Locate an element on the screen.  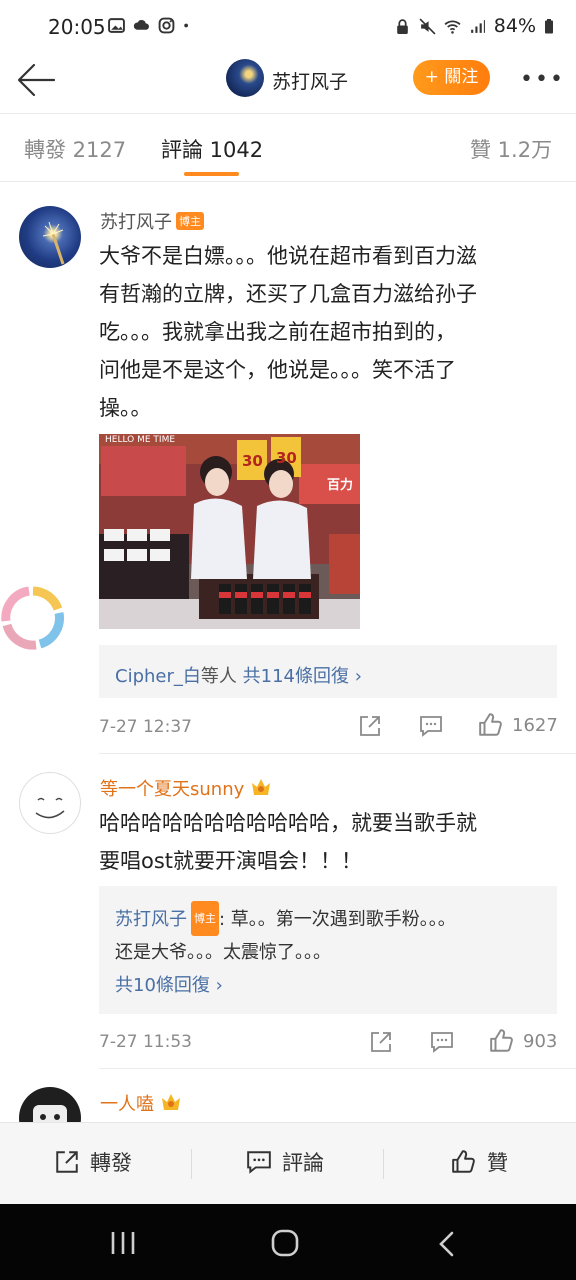
like-label: 贊 is located at coordinates (497, 1163).